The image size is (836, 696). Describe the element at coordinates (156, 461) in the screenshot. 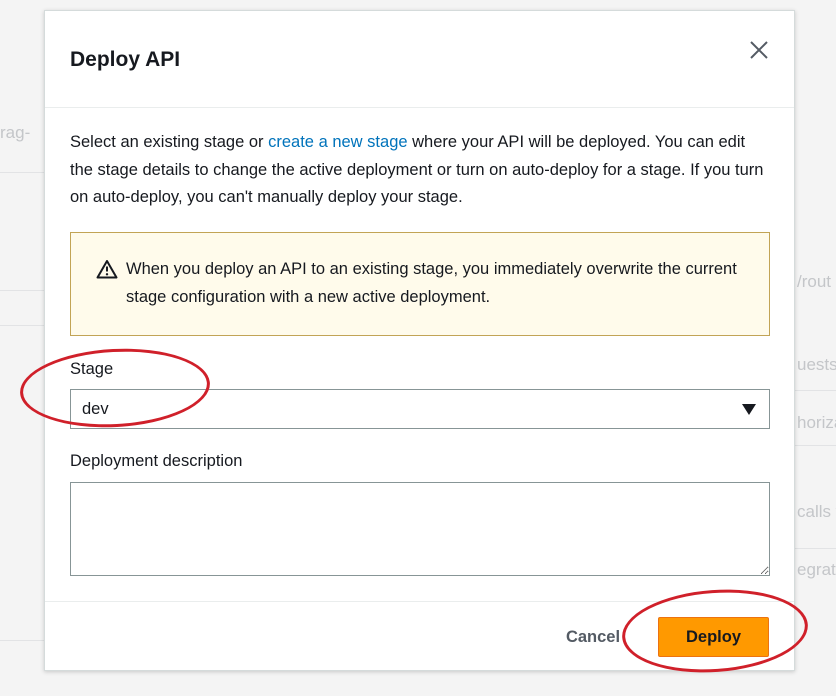

I see `deployment-description-label: Deployment description` at that location.